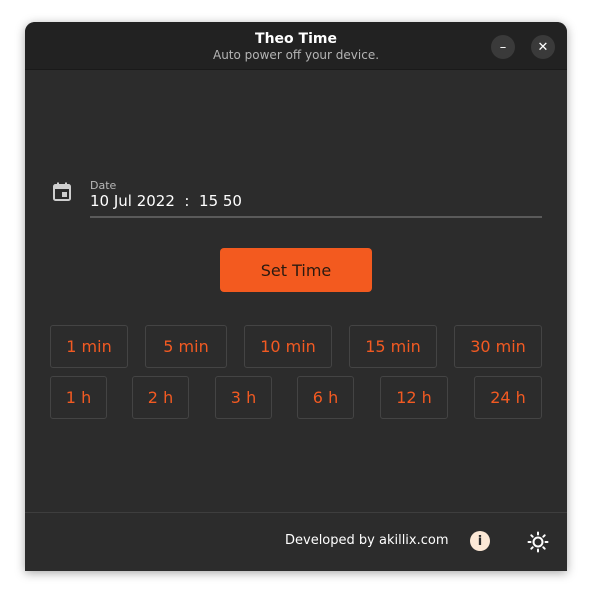  Describe the element at coordinates (296, 512) in the screenshot. I see `footer-divider` at that location.